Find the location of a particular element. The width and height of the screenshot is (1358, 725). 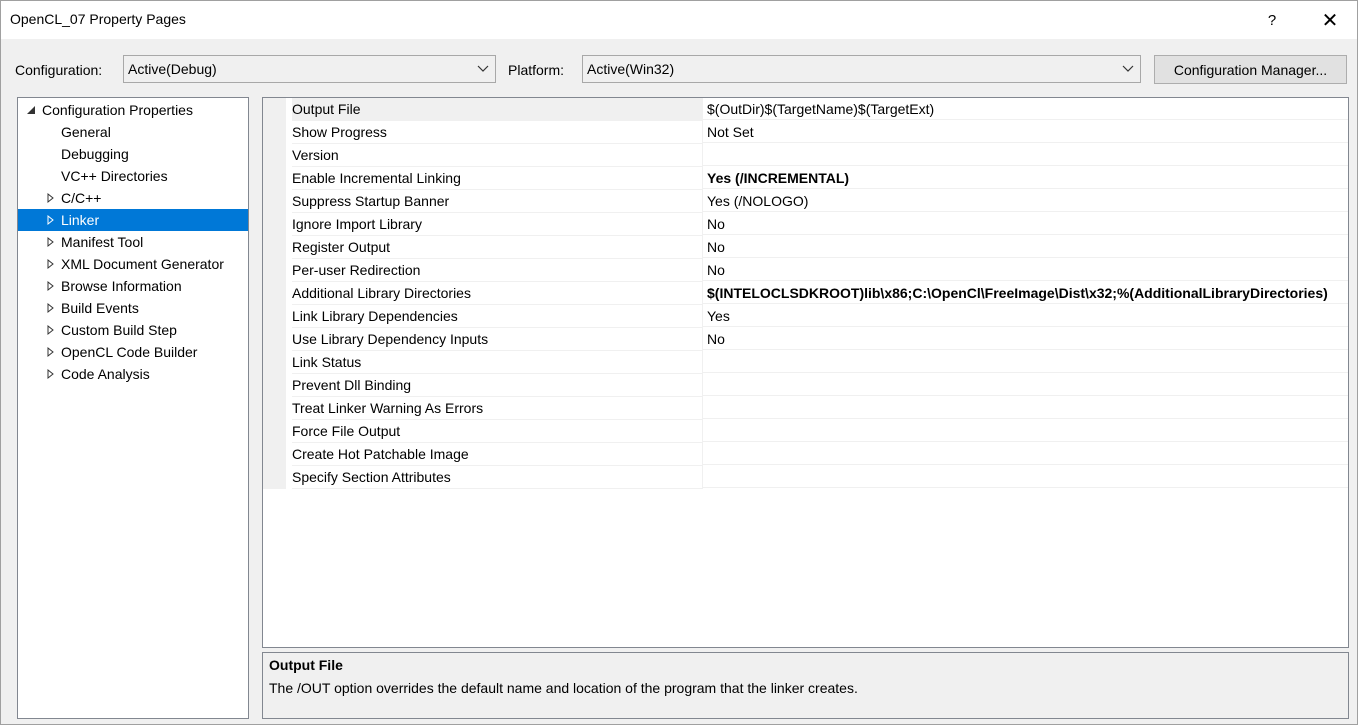

tree-item-browse-information: Browse Information is located at coordinates (133, 286).